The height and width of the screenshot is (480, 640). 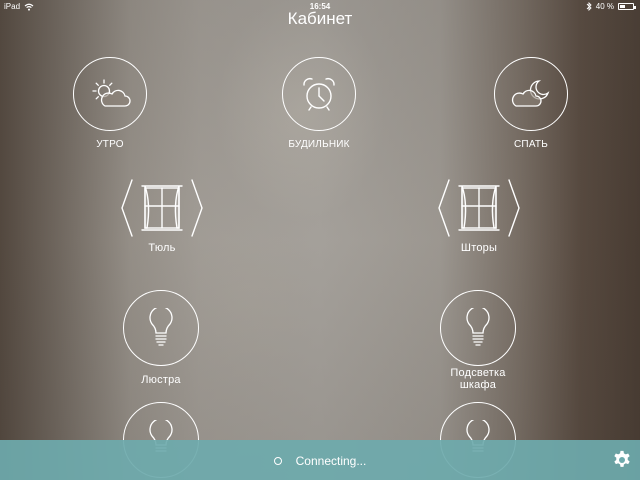 I want to click on sun-cloud-icon, so click(x=111, y=93).